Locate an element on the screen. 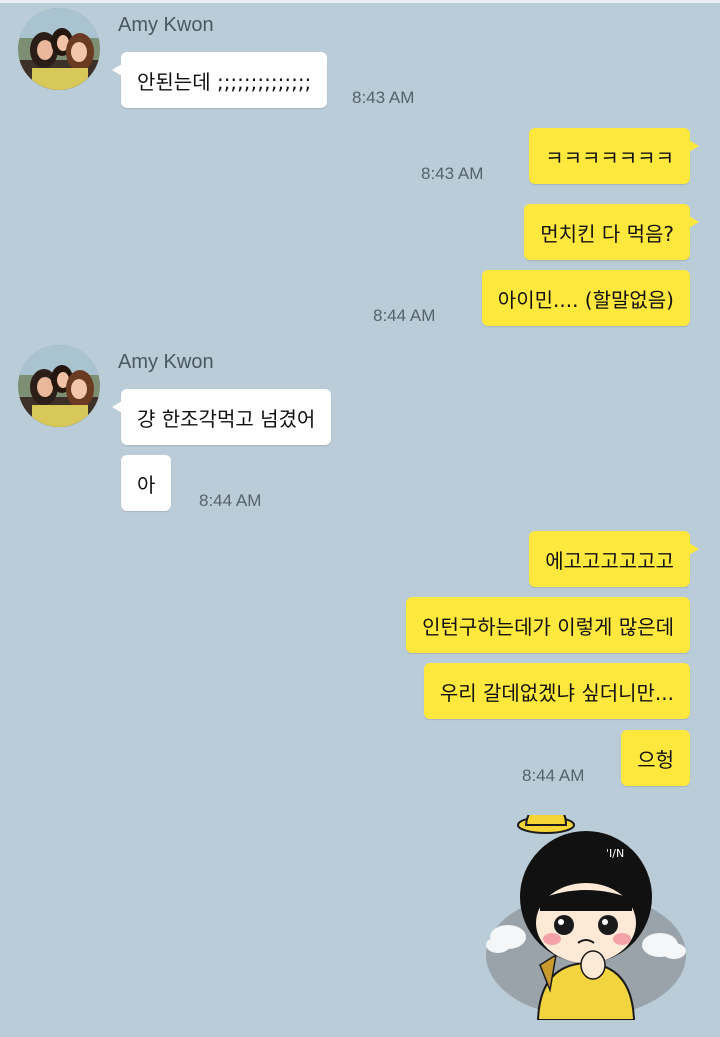  message-bubble-incoming: 안된는데 ;;;;;;;;;;;;;; is located at coordinates (219, 80).